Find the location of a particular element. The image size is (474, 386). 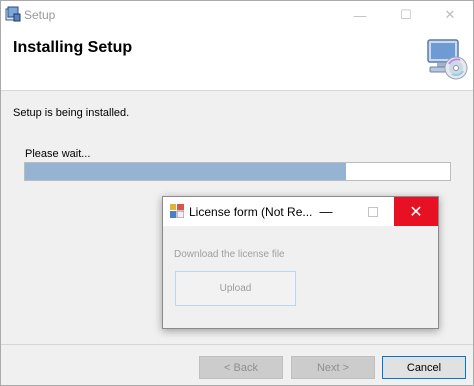

setup-app-icon is located at coordinates (13, 14).